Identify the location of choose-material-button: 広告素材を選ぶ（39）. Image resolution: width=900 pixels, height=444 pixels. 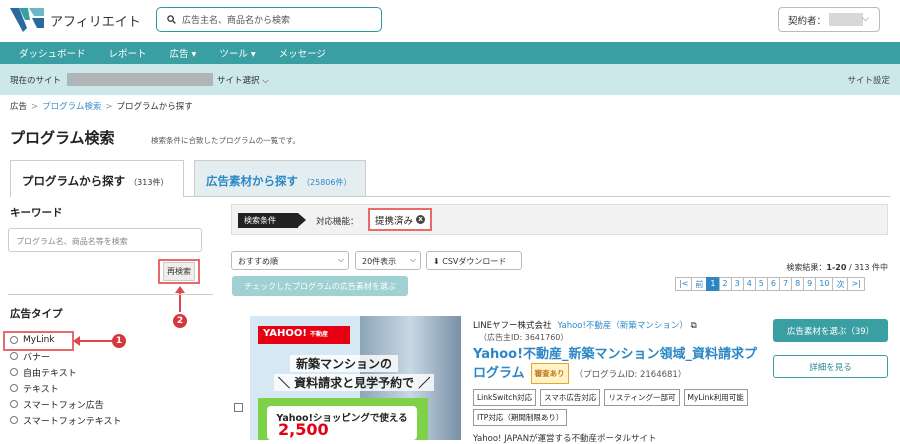
(830, 330).